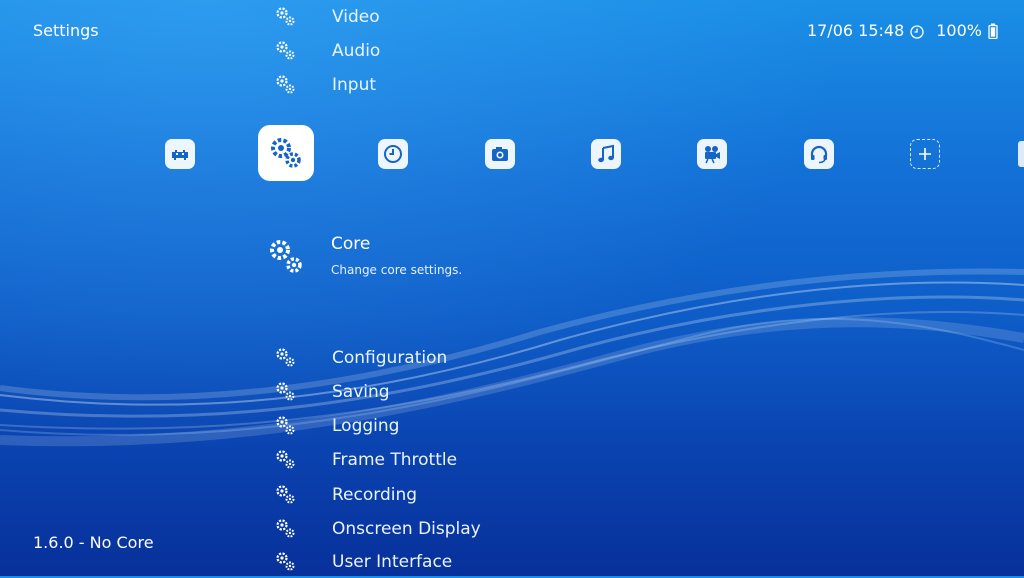  Describe the element at coordinates (356, 51) in the screenshot. I see `menu-item-label: Audio` at that location.